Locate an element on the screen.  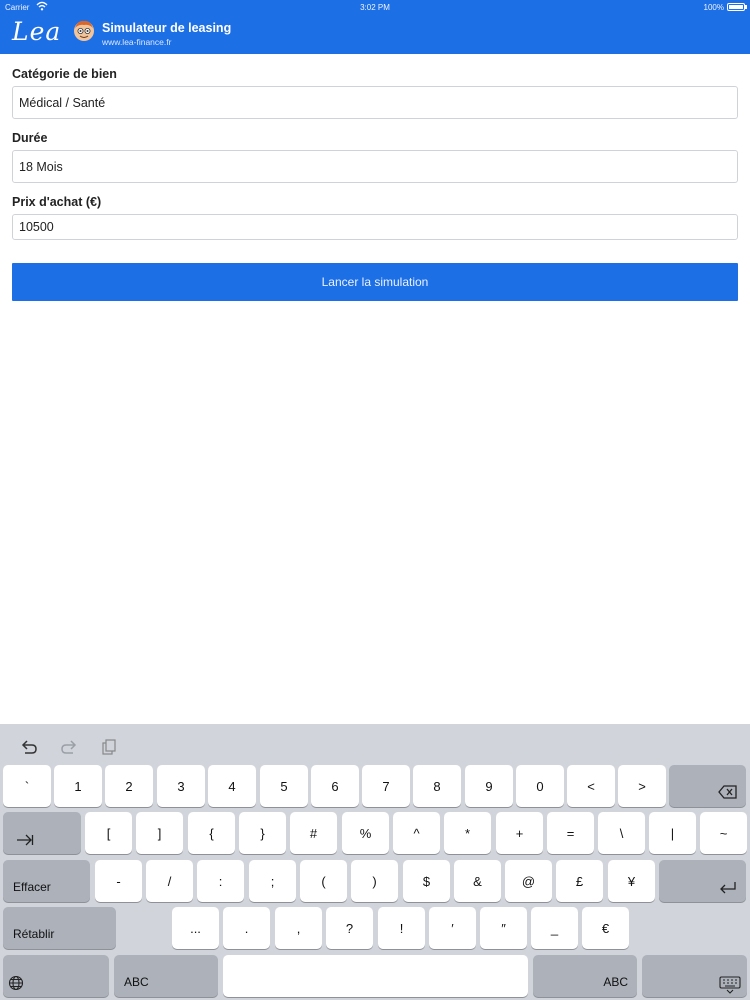
keyboard-dismiss-icon is located at coordinates (729, 985).